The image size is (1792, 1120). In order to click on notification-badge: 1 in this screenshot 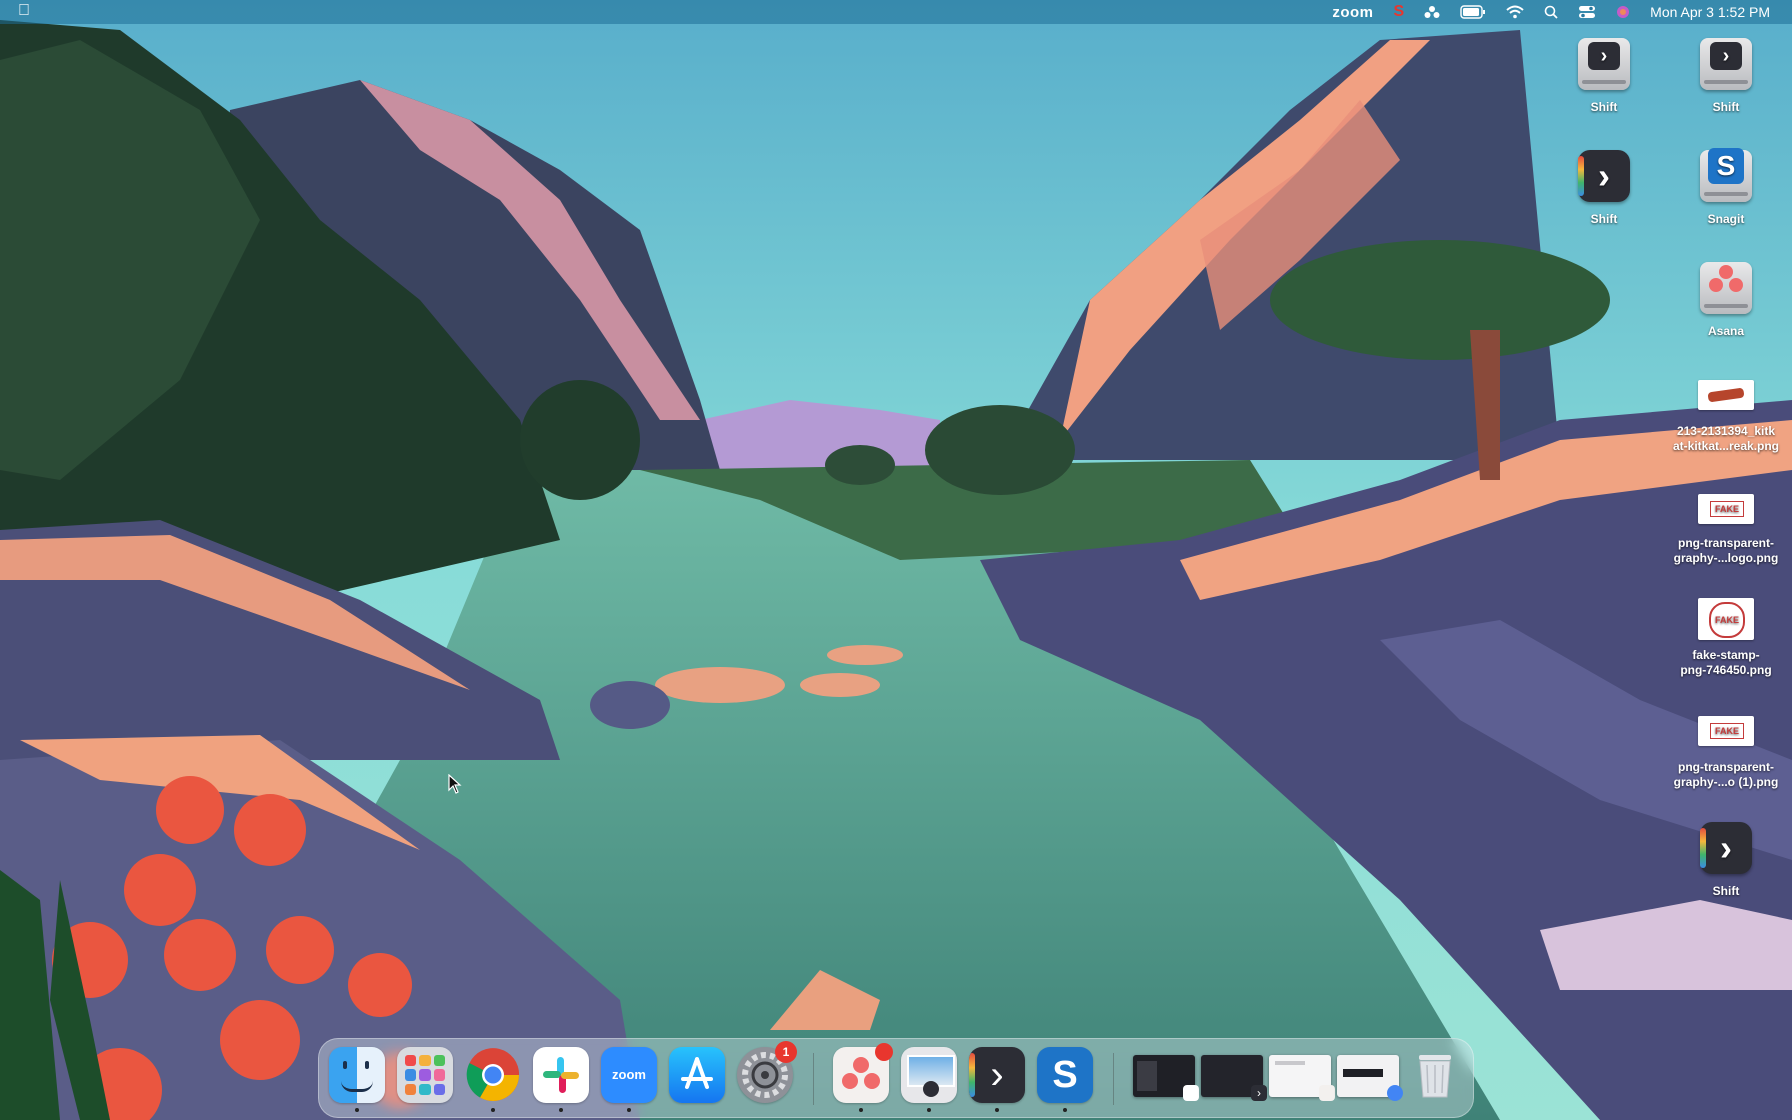, I will do `click(786, 1052)`.